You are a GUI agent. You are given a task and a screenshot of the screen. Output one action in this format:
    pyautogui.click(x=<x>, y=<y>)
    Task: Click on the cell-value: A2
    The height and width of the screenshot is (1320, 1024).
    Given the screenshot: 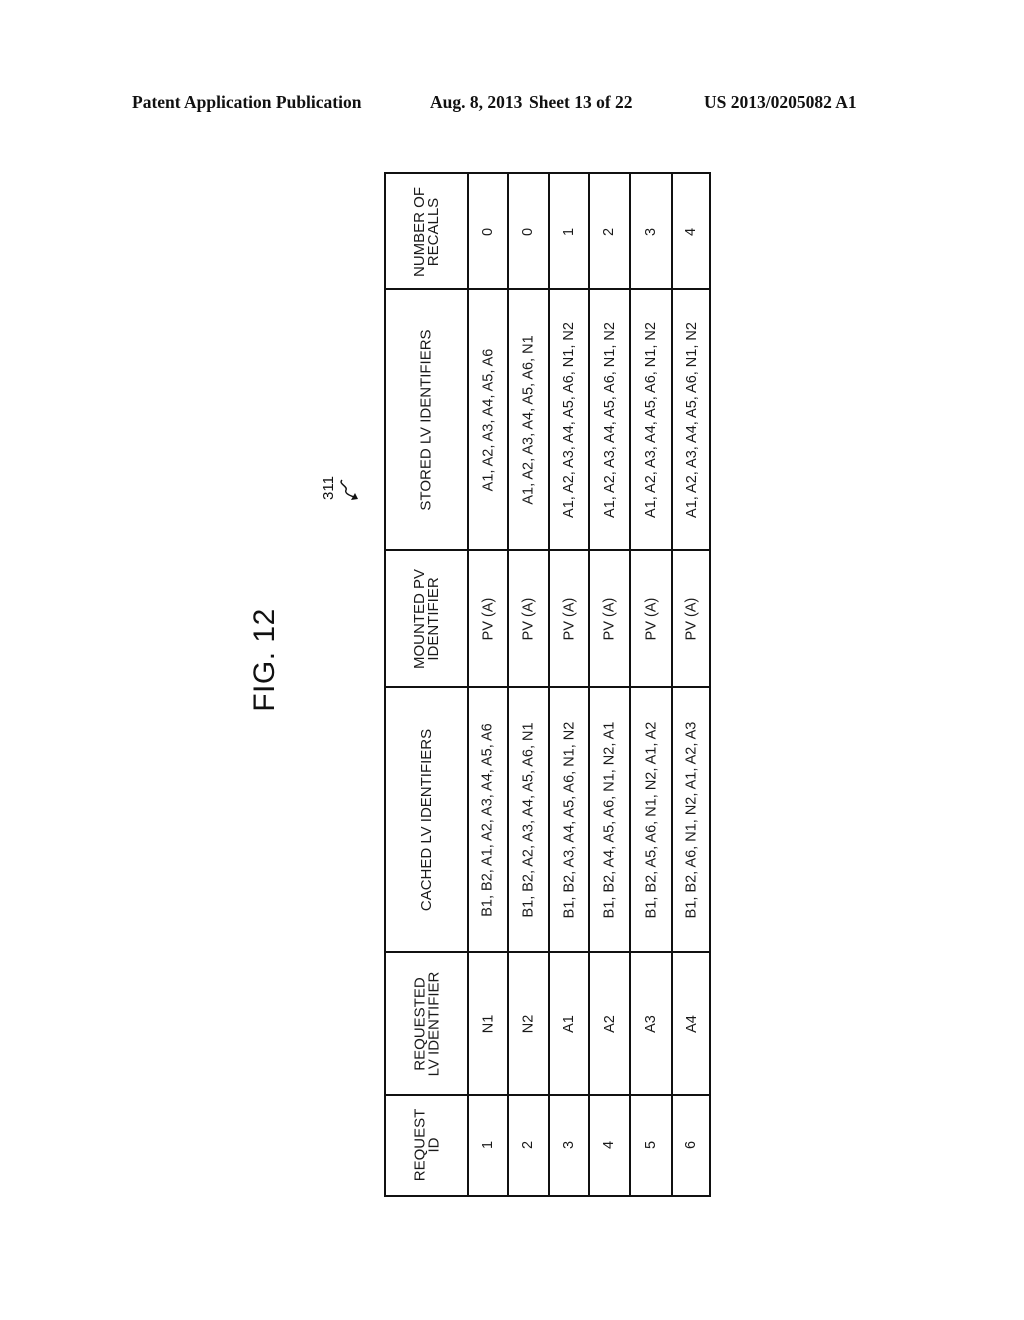 What is the action you would take?
    pyautogui.click(x=609, y=1023)
    